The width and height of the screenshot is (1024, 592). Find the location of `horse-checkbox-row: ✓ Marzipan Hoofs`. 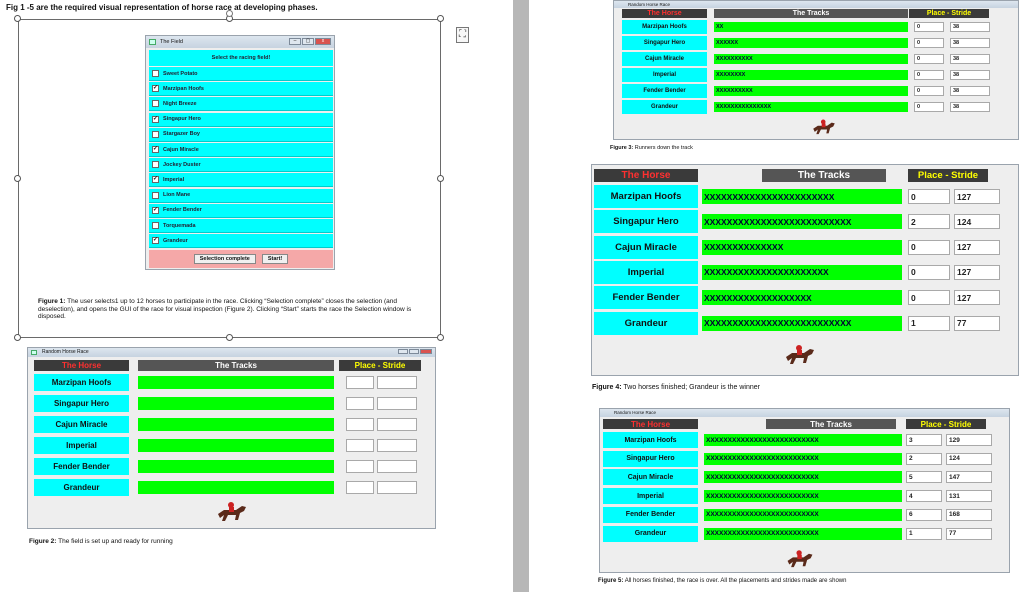

horse-checkbox-row: ✓ Marzipan Hoofs is located at coordinates (241, 89).